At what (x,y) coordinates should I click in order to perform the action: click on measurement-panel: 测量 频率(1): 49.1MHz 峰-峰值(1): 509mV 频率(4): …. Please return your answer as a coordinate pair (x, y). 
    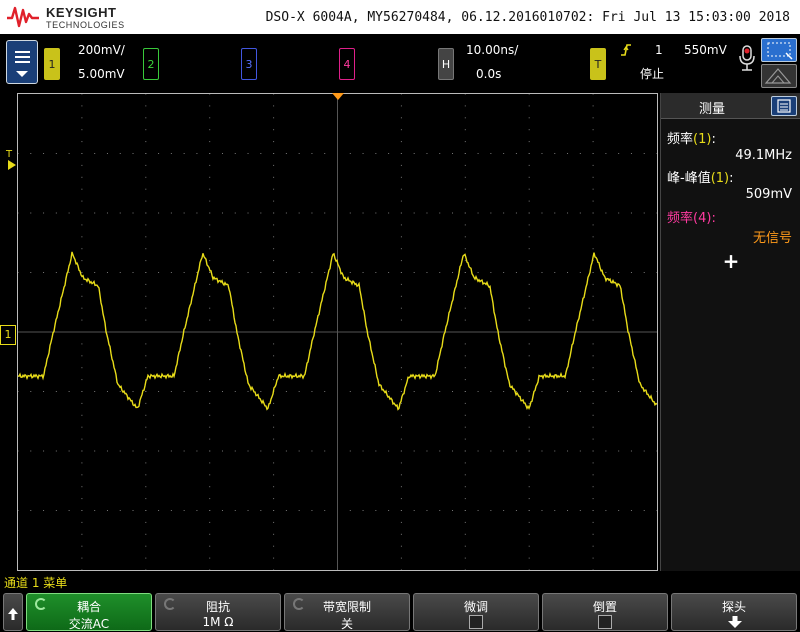
    Looking at the image, I should click on (730, 332).